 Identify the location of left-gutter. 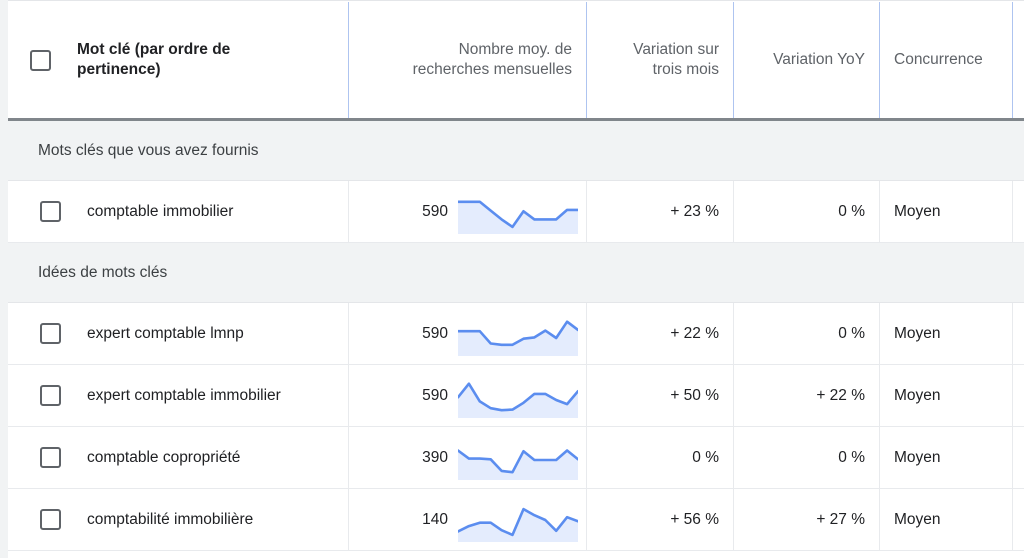
(4, 279).